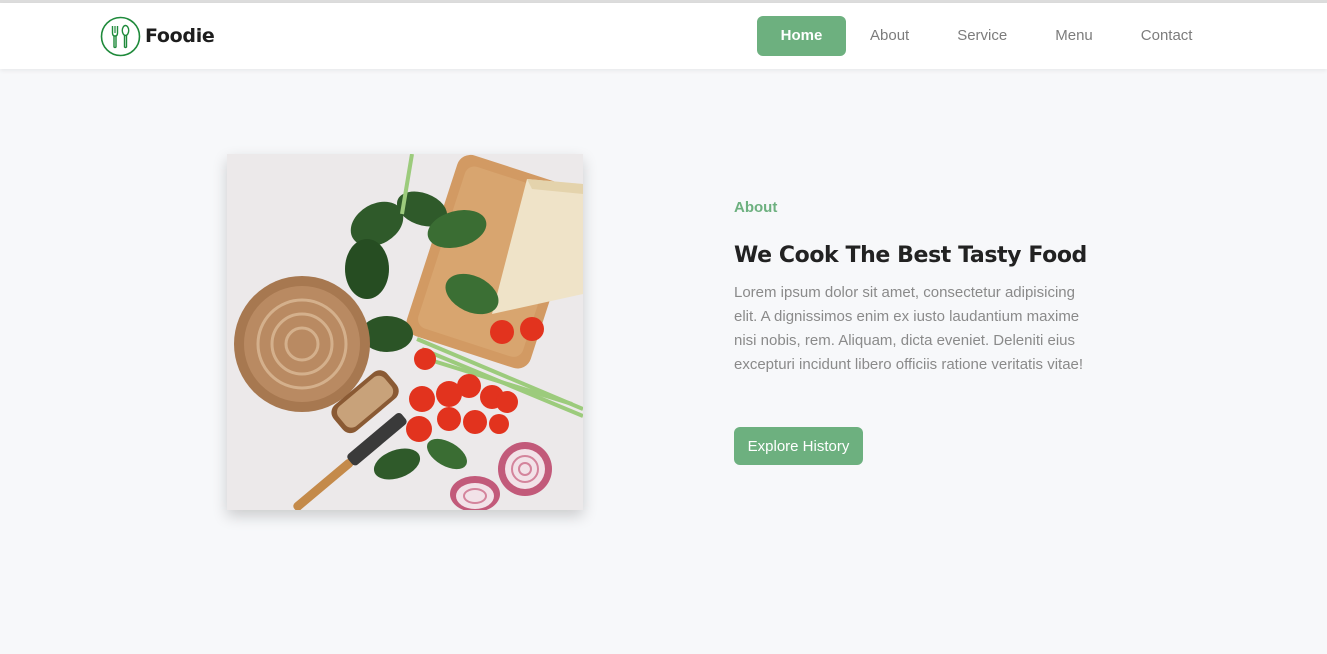  Describe the element at coordinates (982, 36) in the screenshot. I see `nav-service: Service` at that location.